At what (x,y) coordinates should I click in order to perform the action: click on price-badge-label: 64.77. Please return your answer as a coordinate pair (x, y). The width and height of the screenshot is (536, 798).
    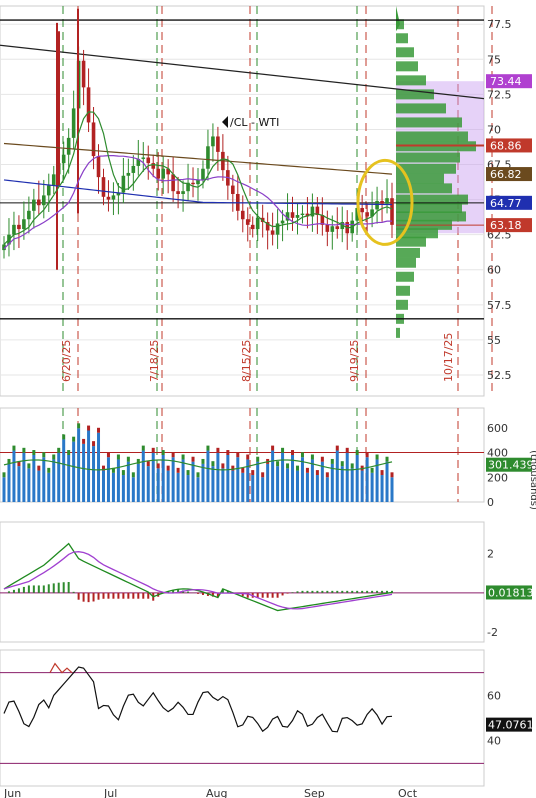
    Looking at the image, I should click on (506, 203).